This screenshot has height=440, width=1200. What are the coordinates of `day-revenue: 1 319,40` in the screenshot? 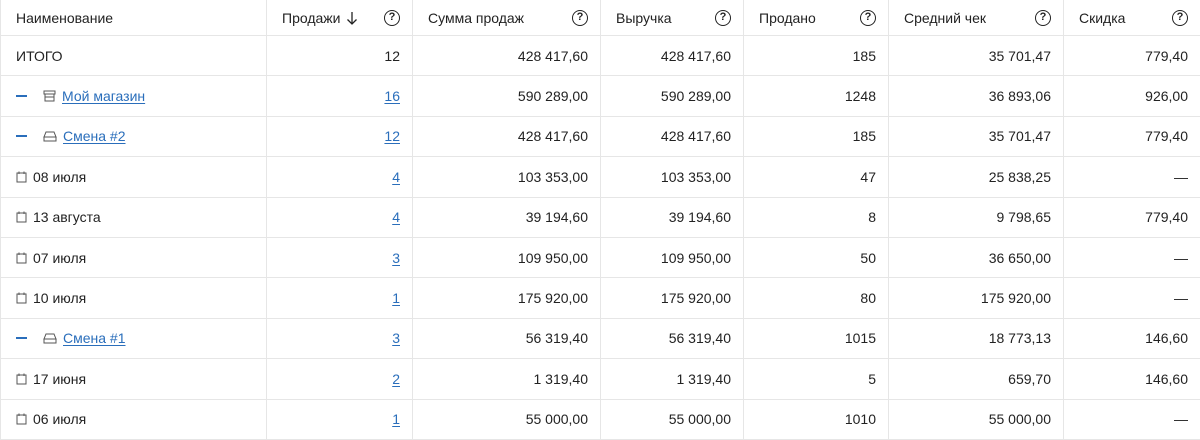 It's located at (672, 379).